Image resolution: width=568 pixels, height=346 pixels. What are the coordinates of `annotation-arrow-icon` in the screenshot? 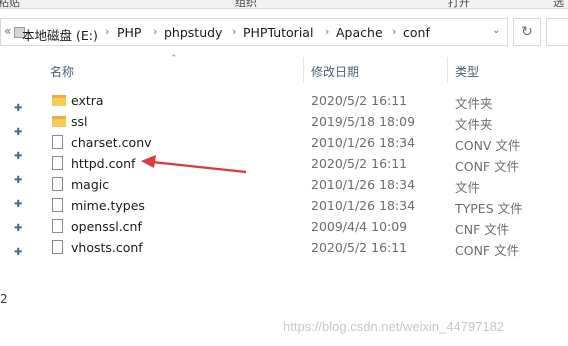 It's located at (194, 164).